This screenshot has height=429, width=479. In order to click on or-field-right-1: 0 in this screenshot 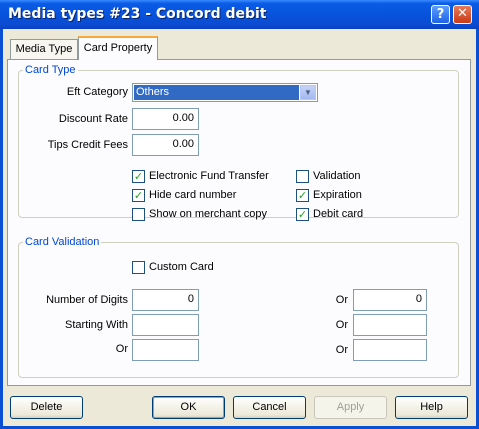, I will do `click(390, 300)`.